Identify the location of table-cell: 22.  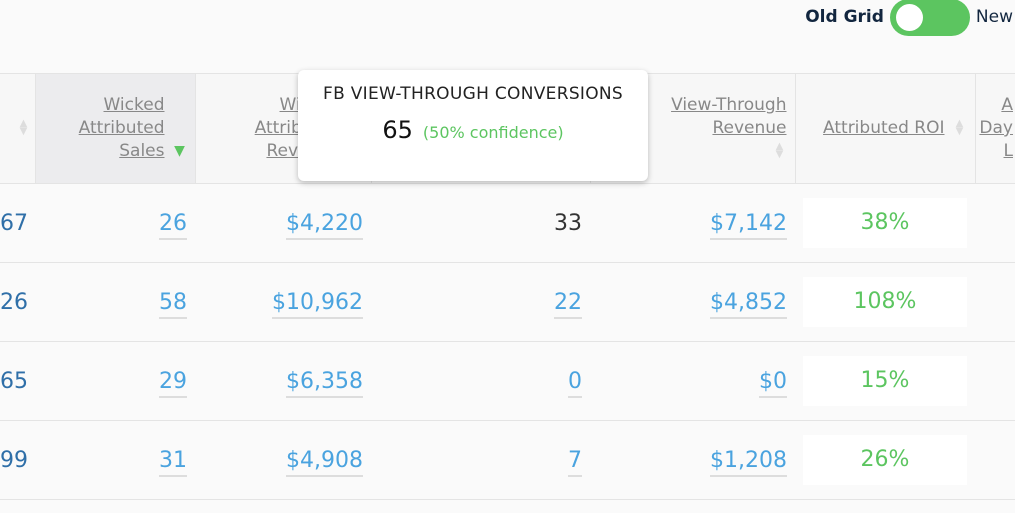
(480, 302).